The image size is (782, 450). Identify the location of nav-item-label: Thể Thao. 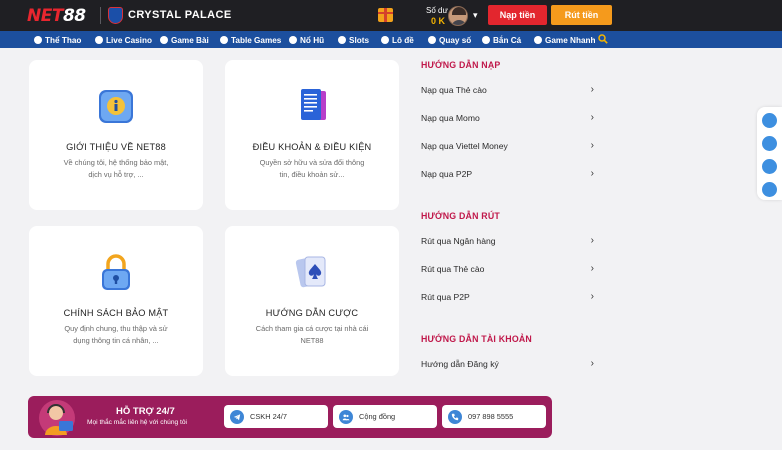
(63, 40).